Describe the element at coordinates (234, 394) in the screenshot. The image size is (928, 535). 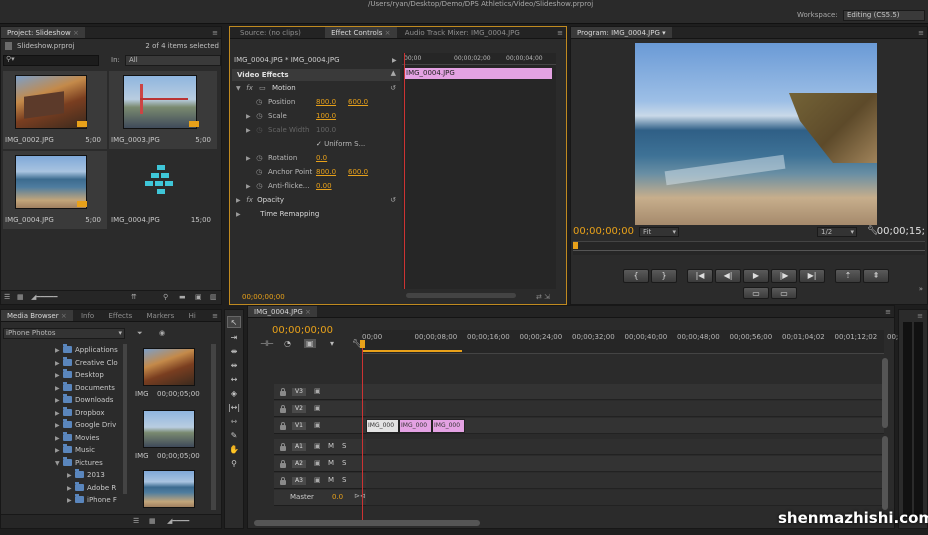
I see `razor-tool-icon: ◈` at that location.